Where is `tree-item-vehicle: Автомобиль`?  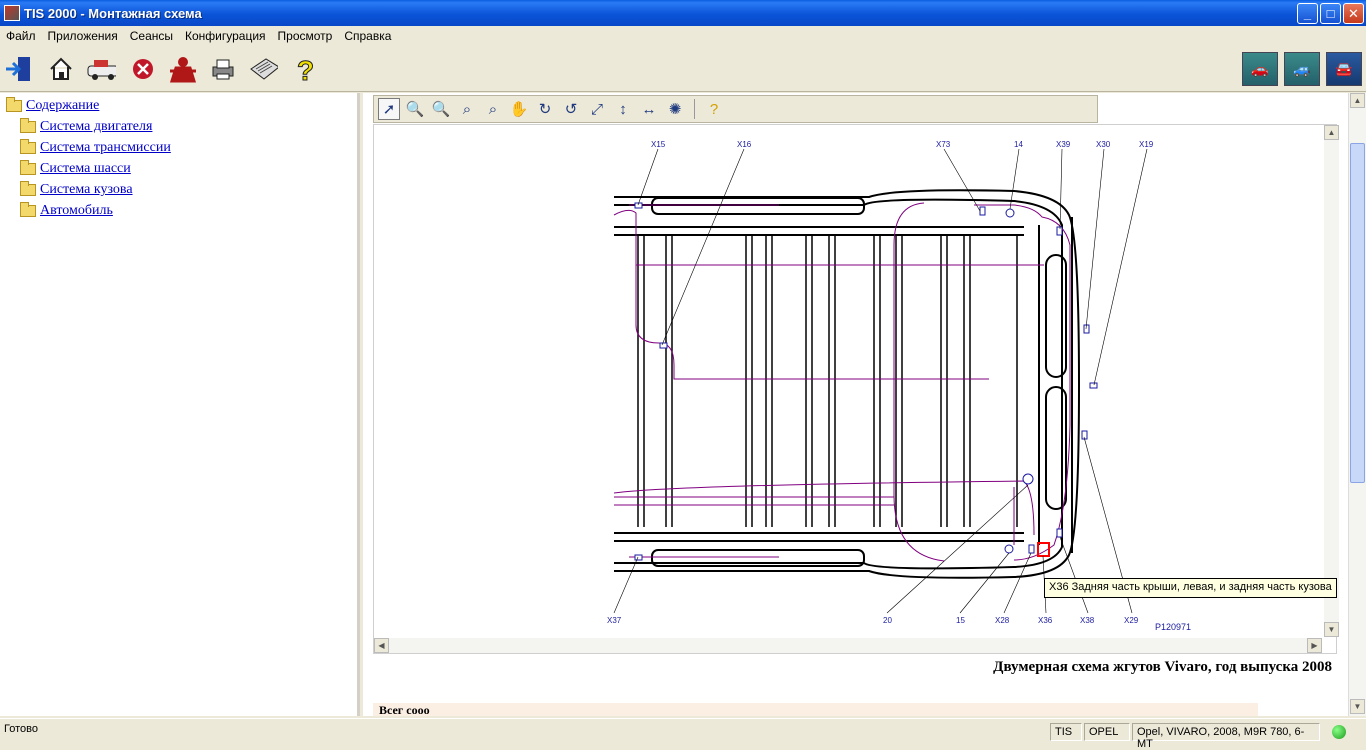 tree-item-vehicle: Автомобиль is located at coordinates (66, 210).